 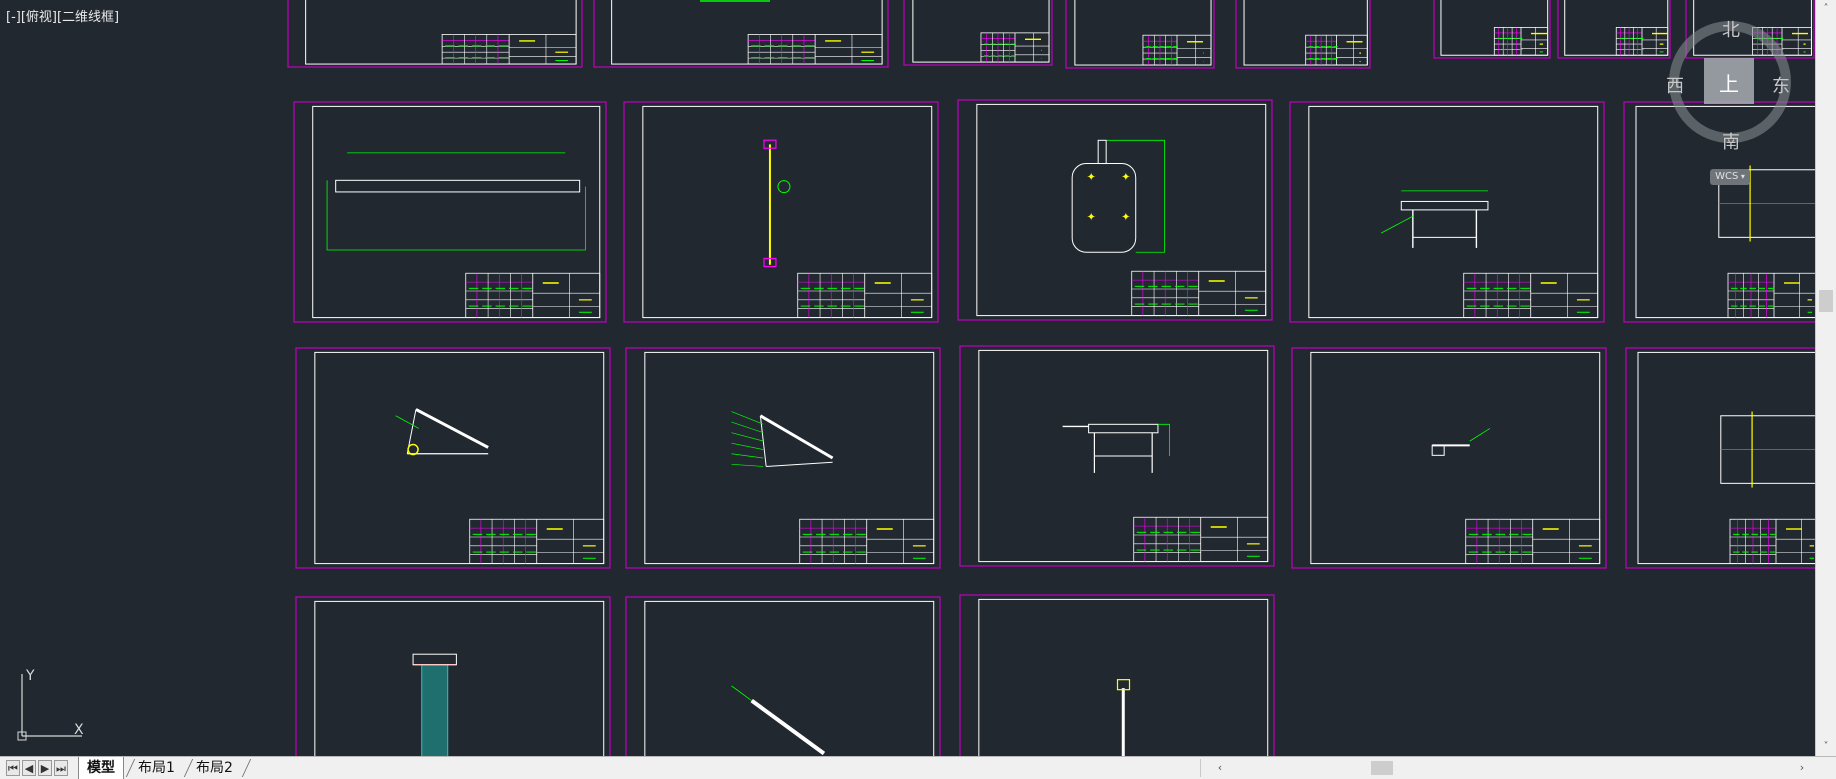 What do you see at coordinates (1826, 9) in the screenshot?
I see `scroll-up-arrow: ˄` at bounding box center [1826, 9].